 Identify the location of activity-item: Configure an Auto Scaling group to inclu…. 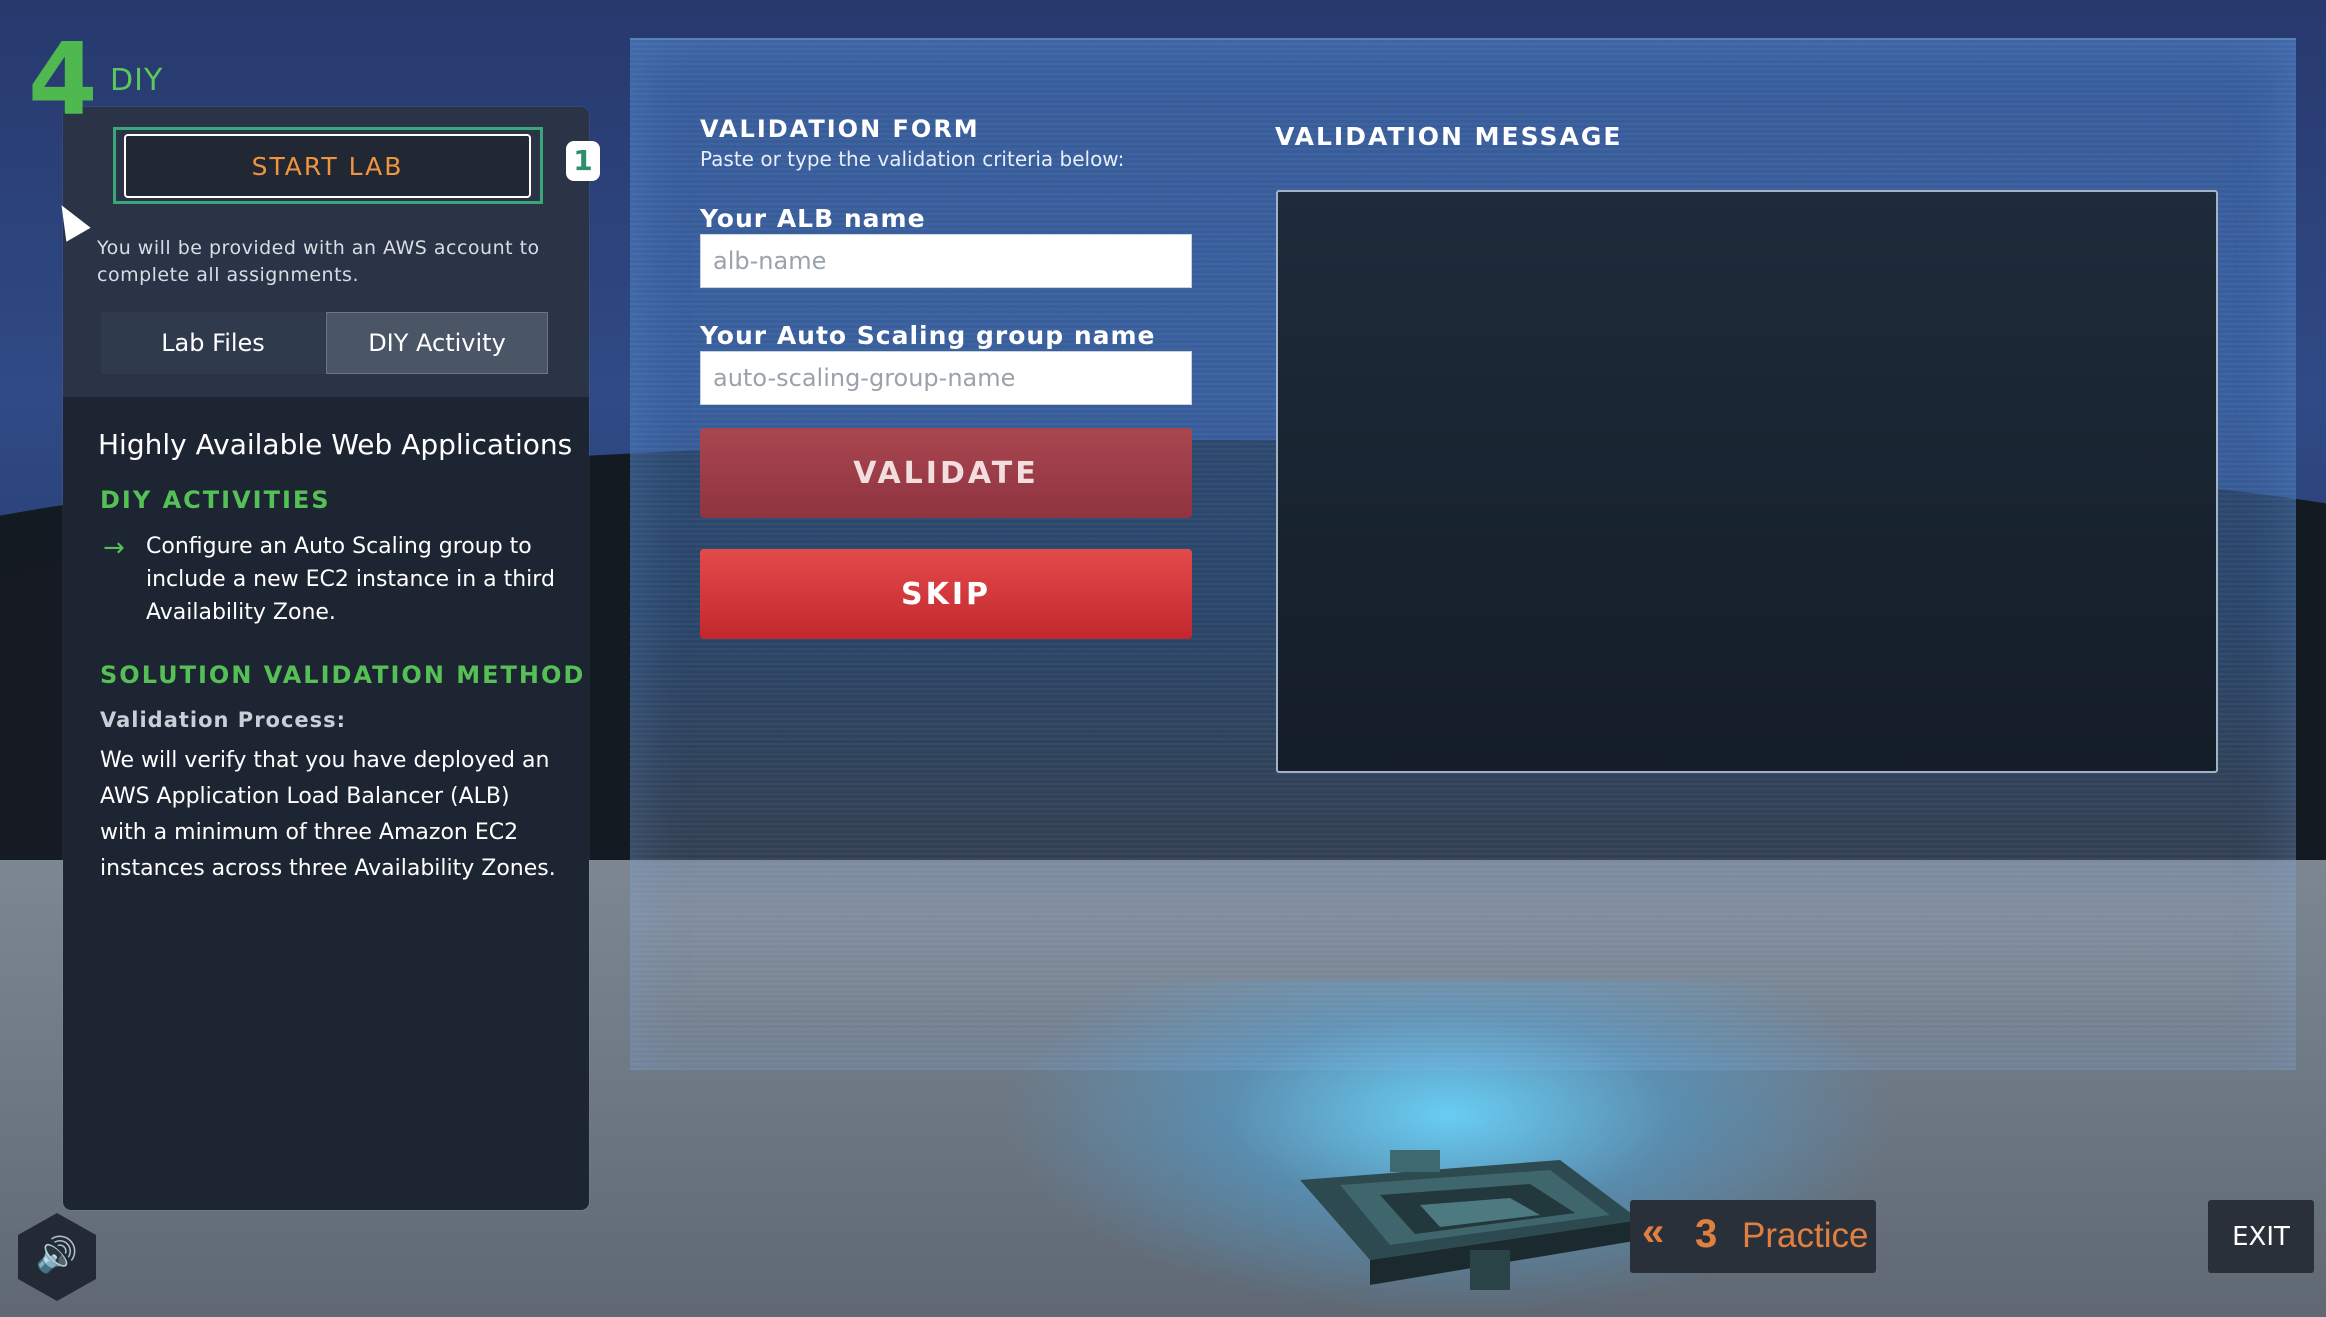
(350, 579).